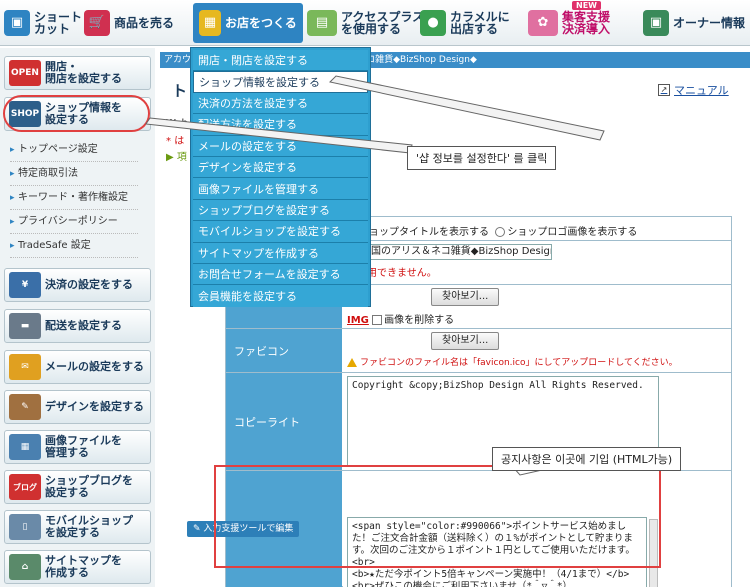 This screenshot has width=750, height=587. I want to click on menu-item-sitemap: サイトマップを作成する, so click(280, 253).